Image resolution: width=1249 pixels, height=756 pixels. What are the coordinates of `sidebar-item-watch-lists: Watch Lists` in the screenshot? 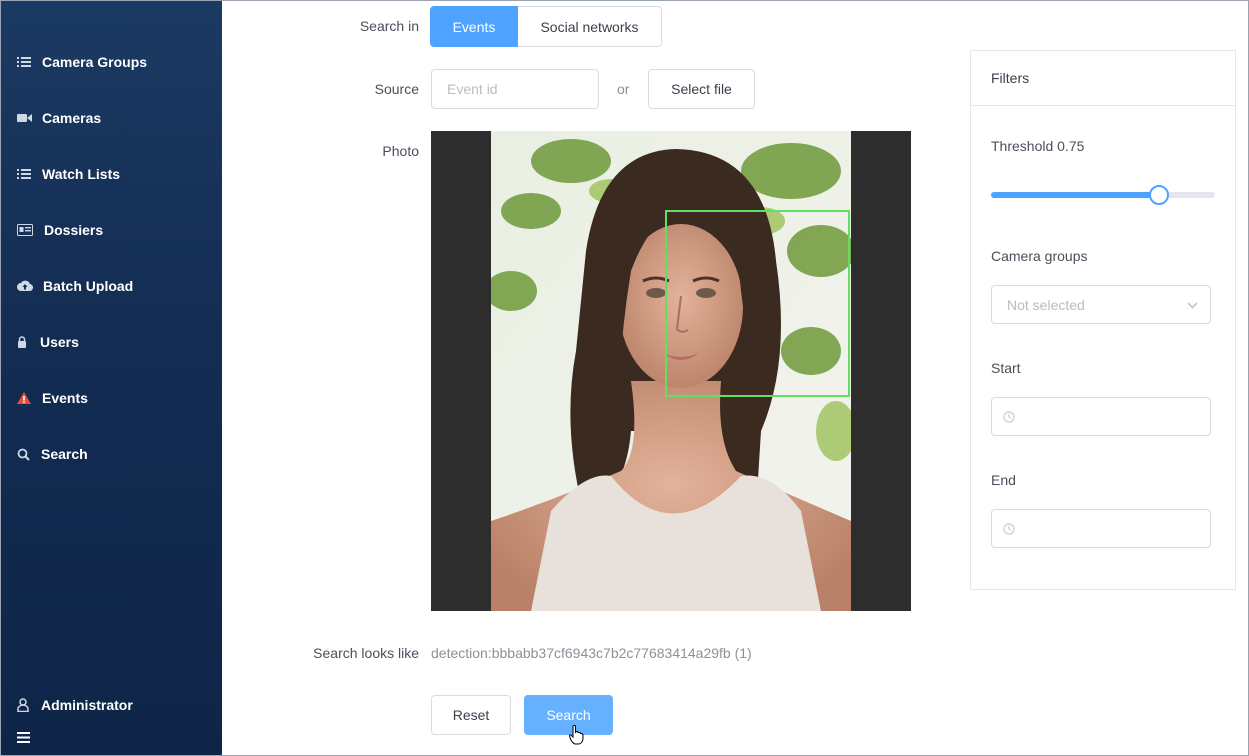 It's located at (68, 174).